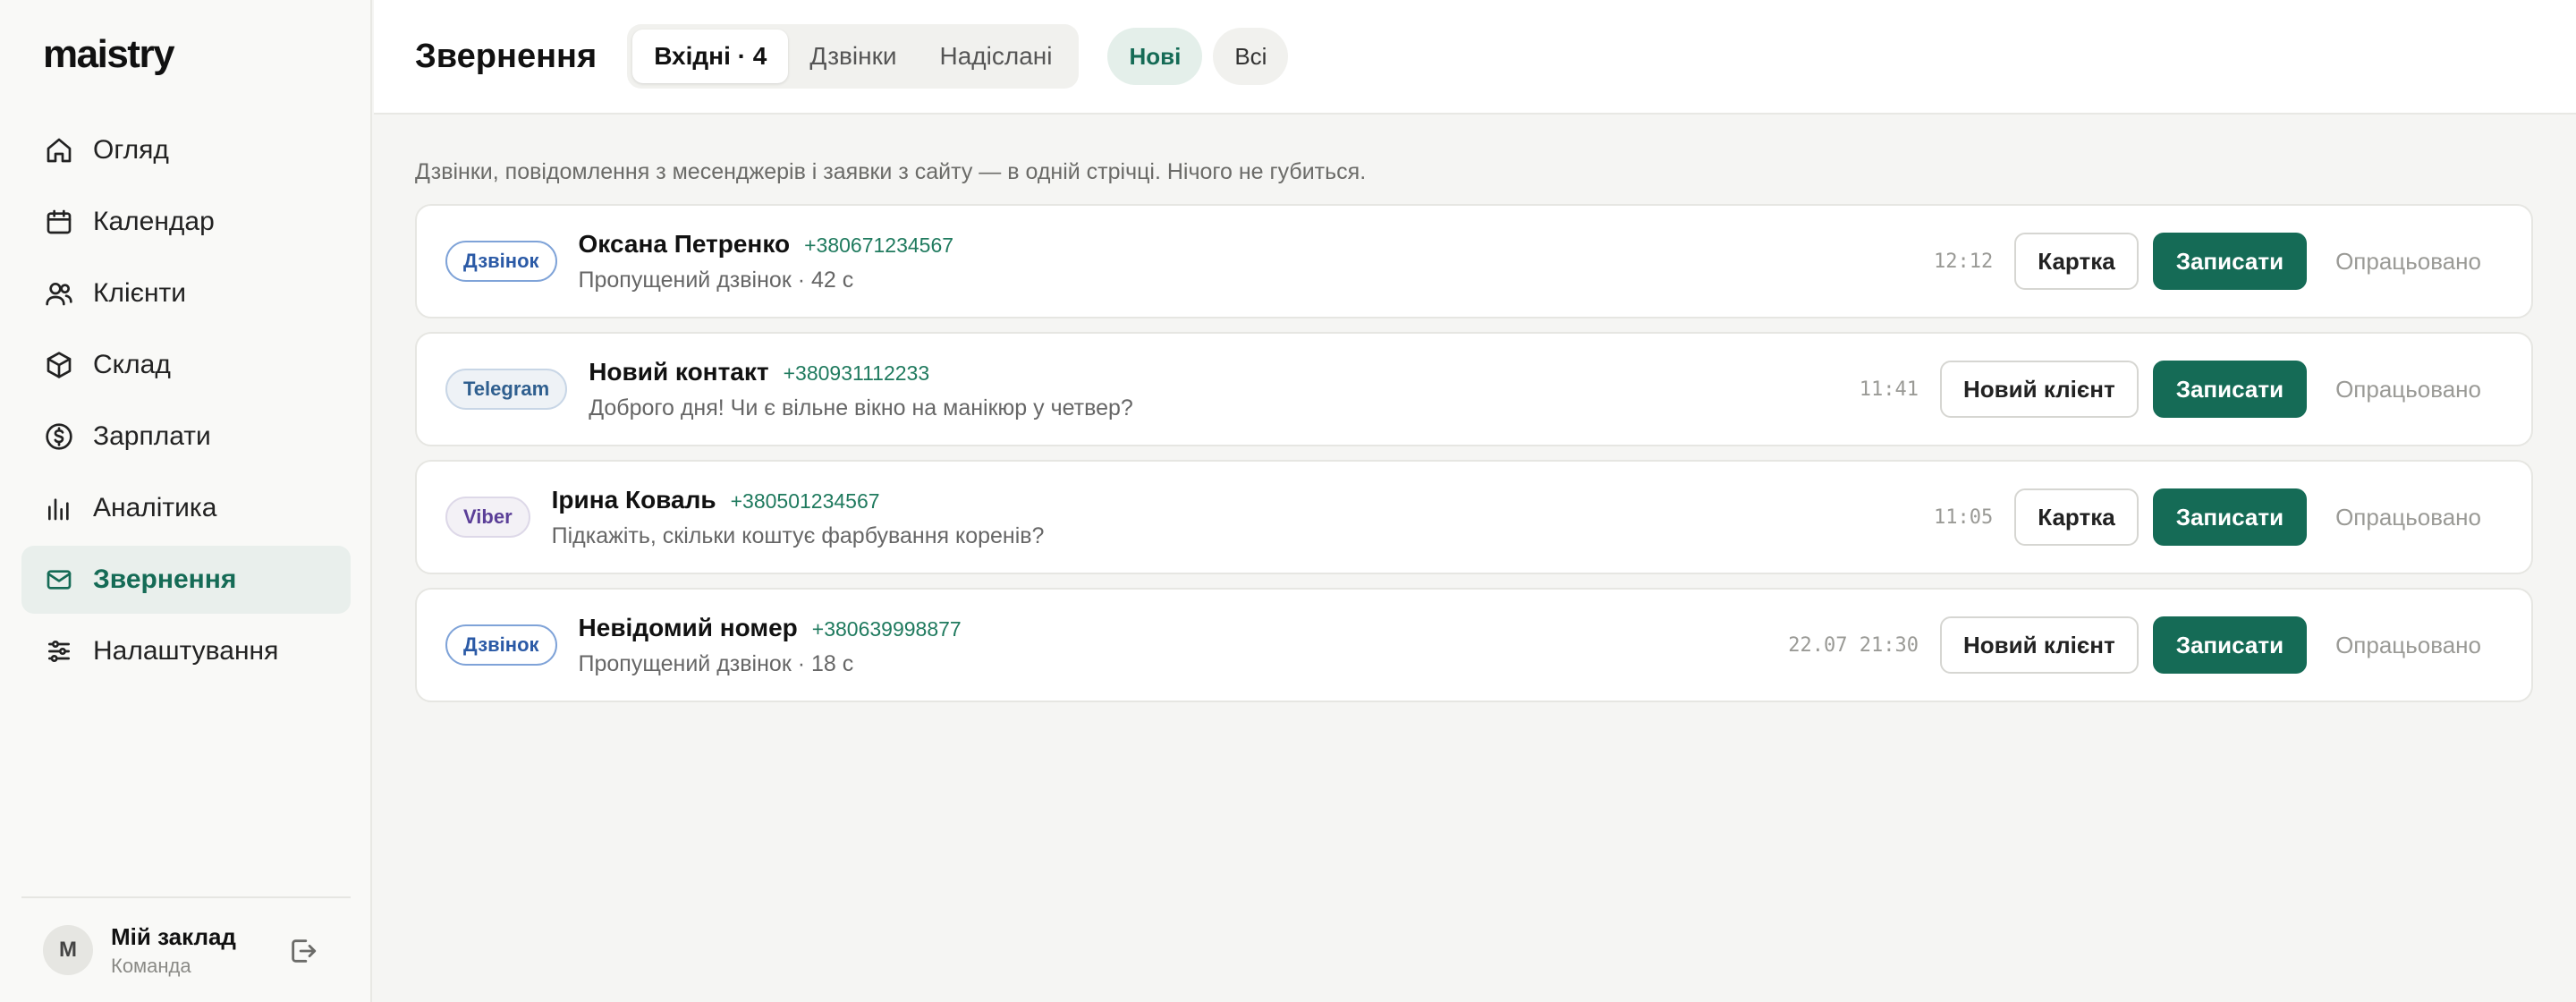 This screenshot has width=2576, height=1002. Describe the element at coordinates (59, 365) in the screenshot. I see `box-icon` at that location.